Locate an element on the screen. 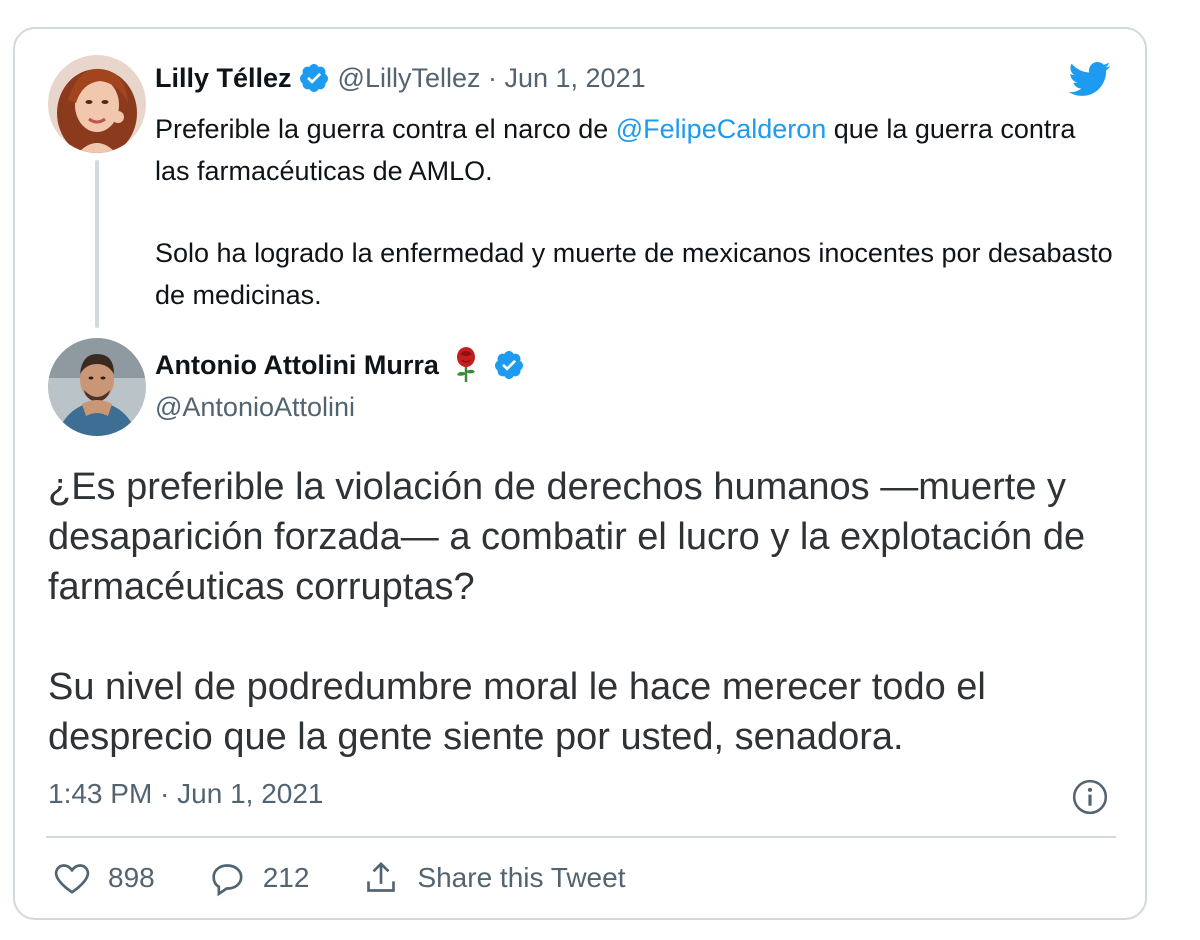 The width and height of the screenshot is (1200, 940). like-count: 898 is located at coordinates (131, 877).